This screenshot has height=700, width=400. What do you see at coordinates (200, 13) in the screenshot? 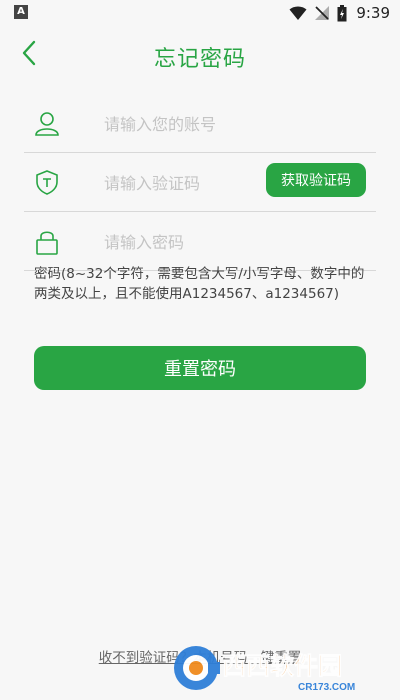
I see `status-bar: A 9:39` at bounding box center [200, 13].